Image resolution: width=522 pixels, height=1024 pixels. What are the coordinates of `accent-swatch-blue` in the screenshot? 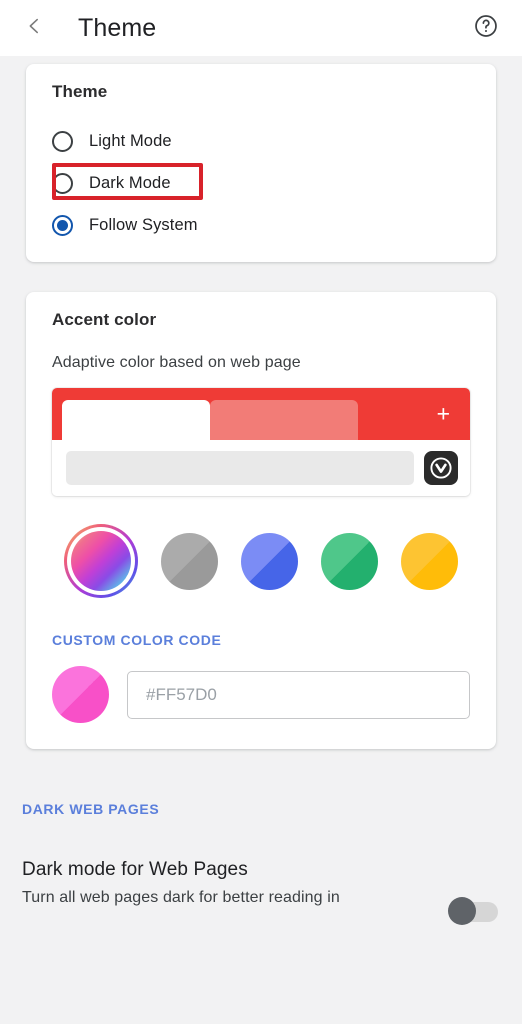 It's located at (269, 561).